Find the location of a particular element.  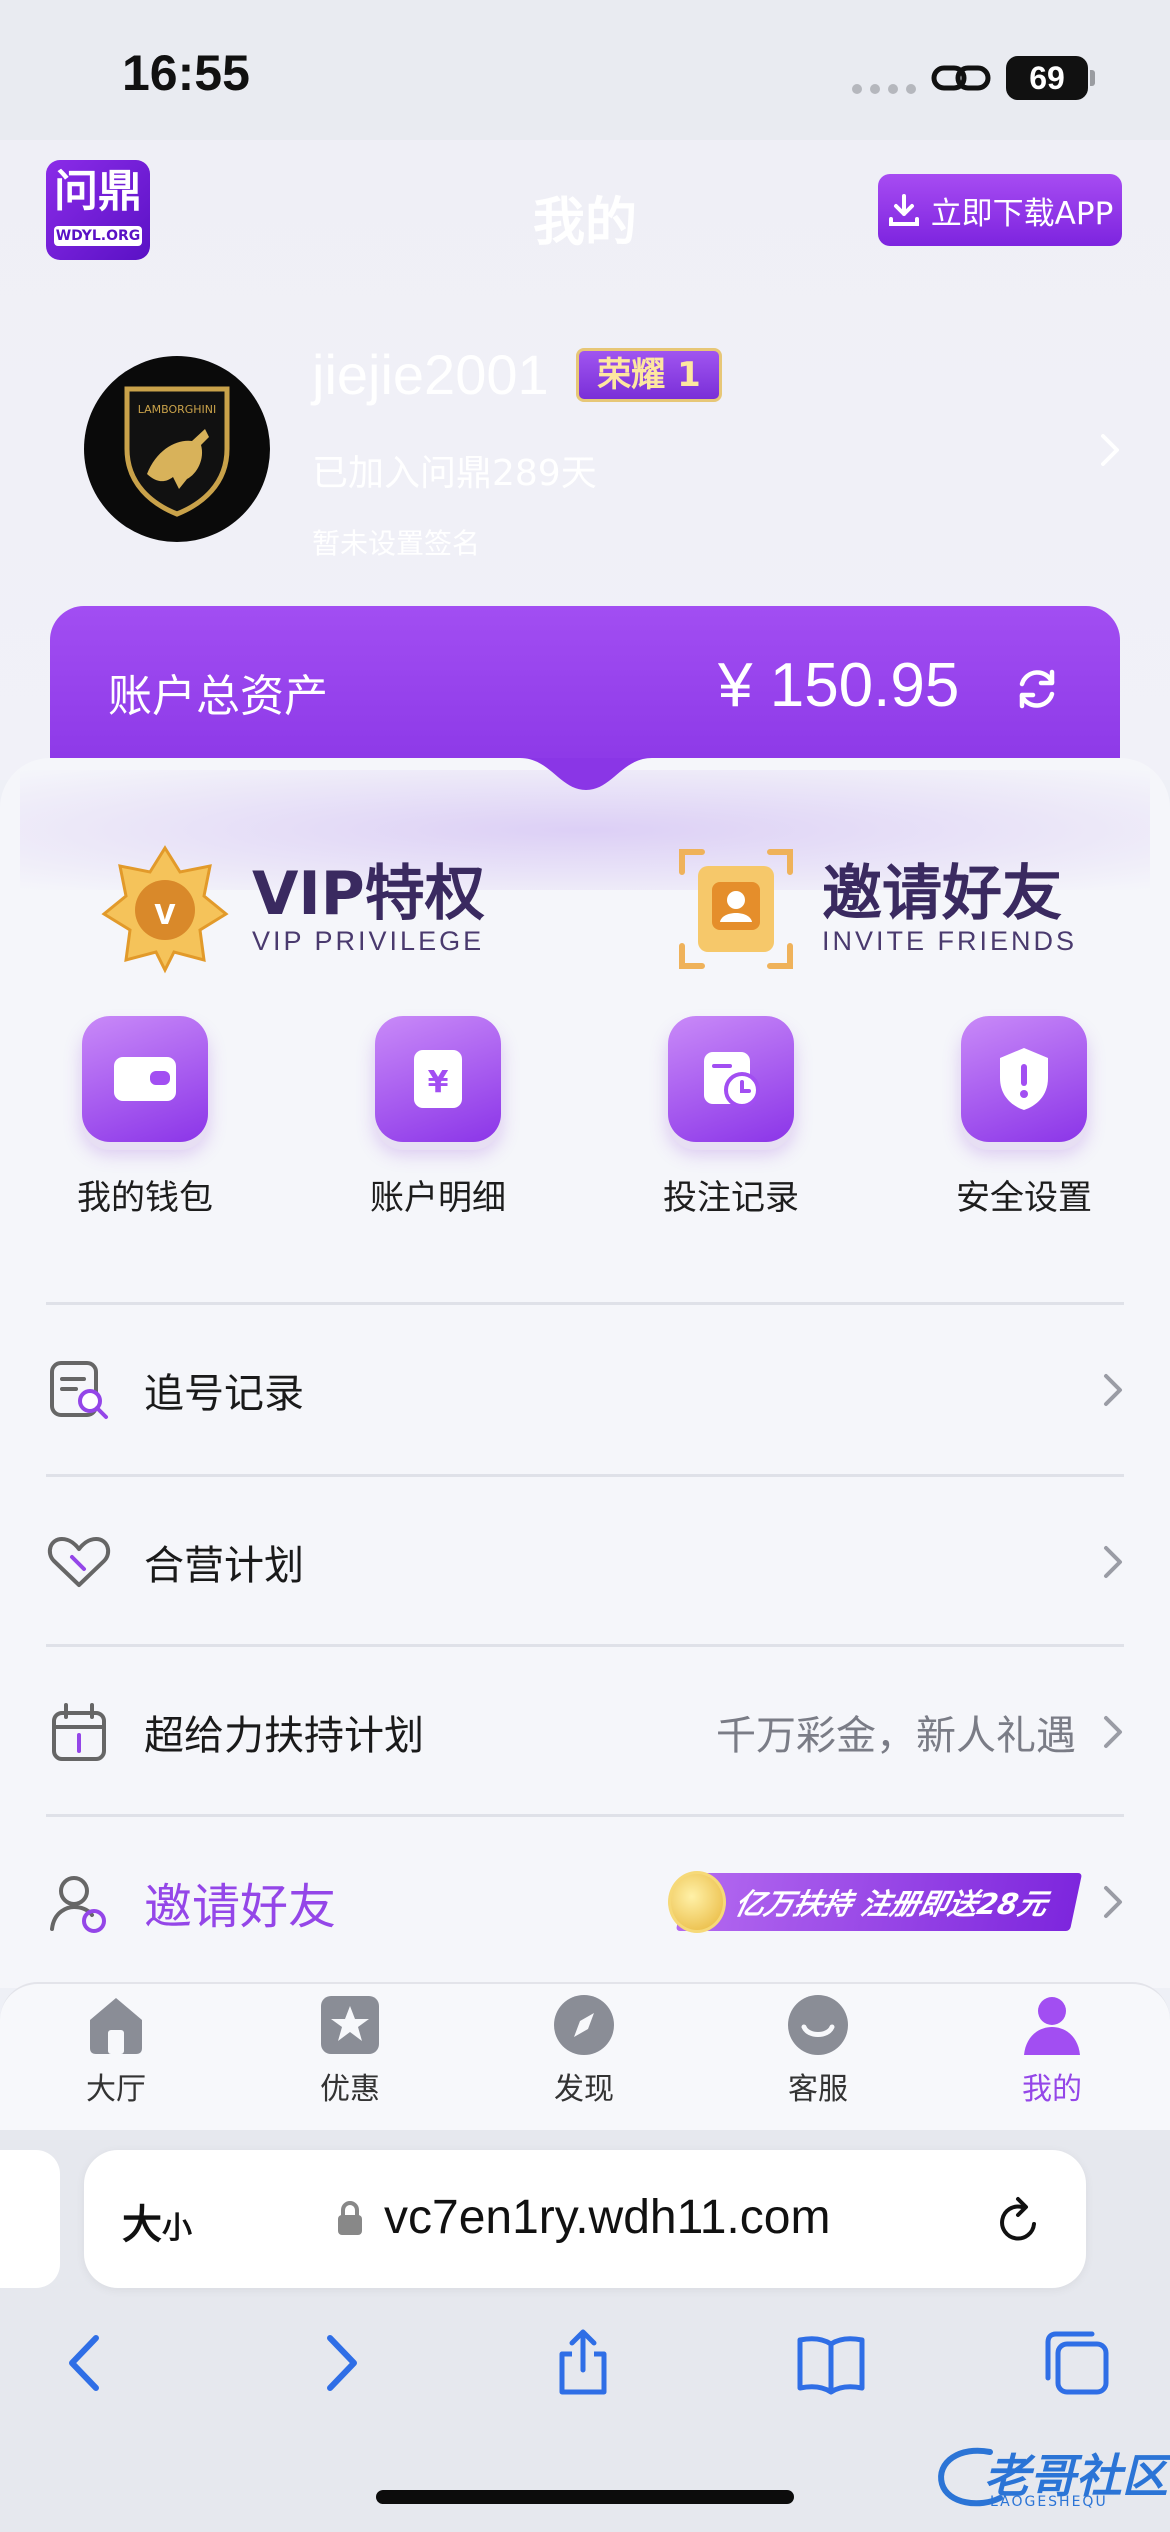

quick-action-account-details: ¥ 账户明细 is located at coordinates (438, 1117).